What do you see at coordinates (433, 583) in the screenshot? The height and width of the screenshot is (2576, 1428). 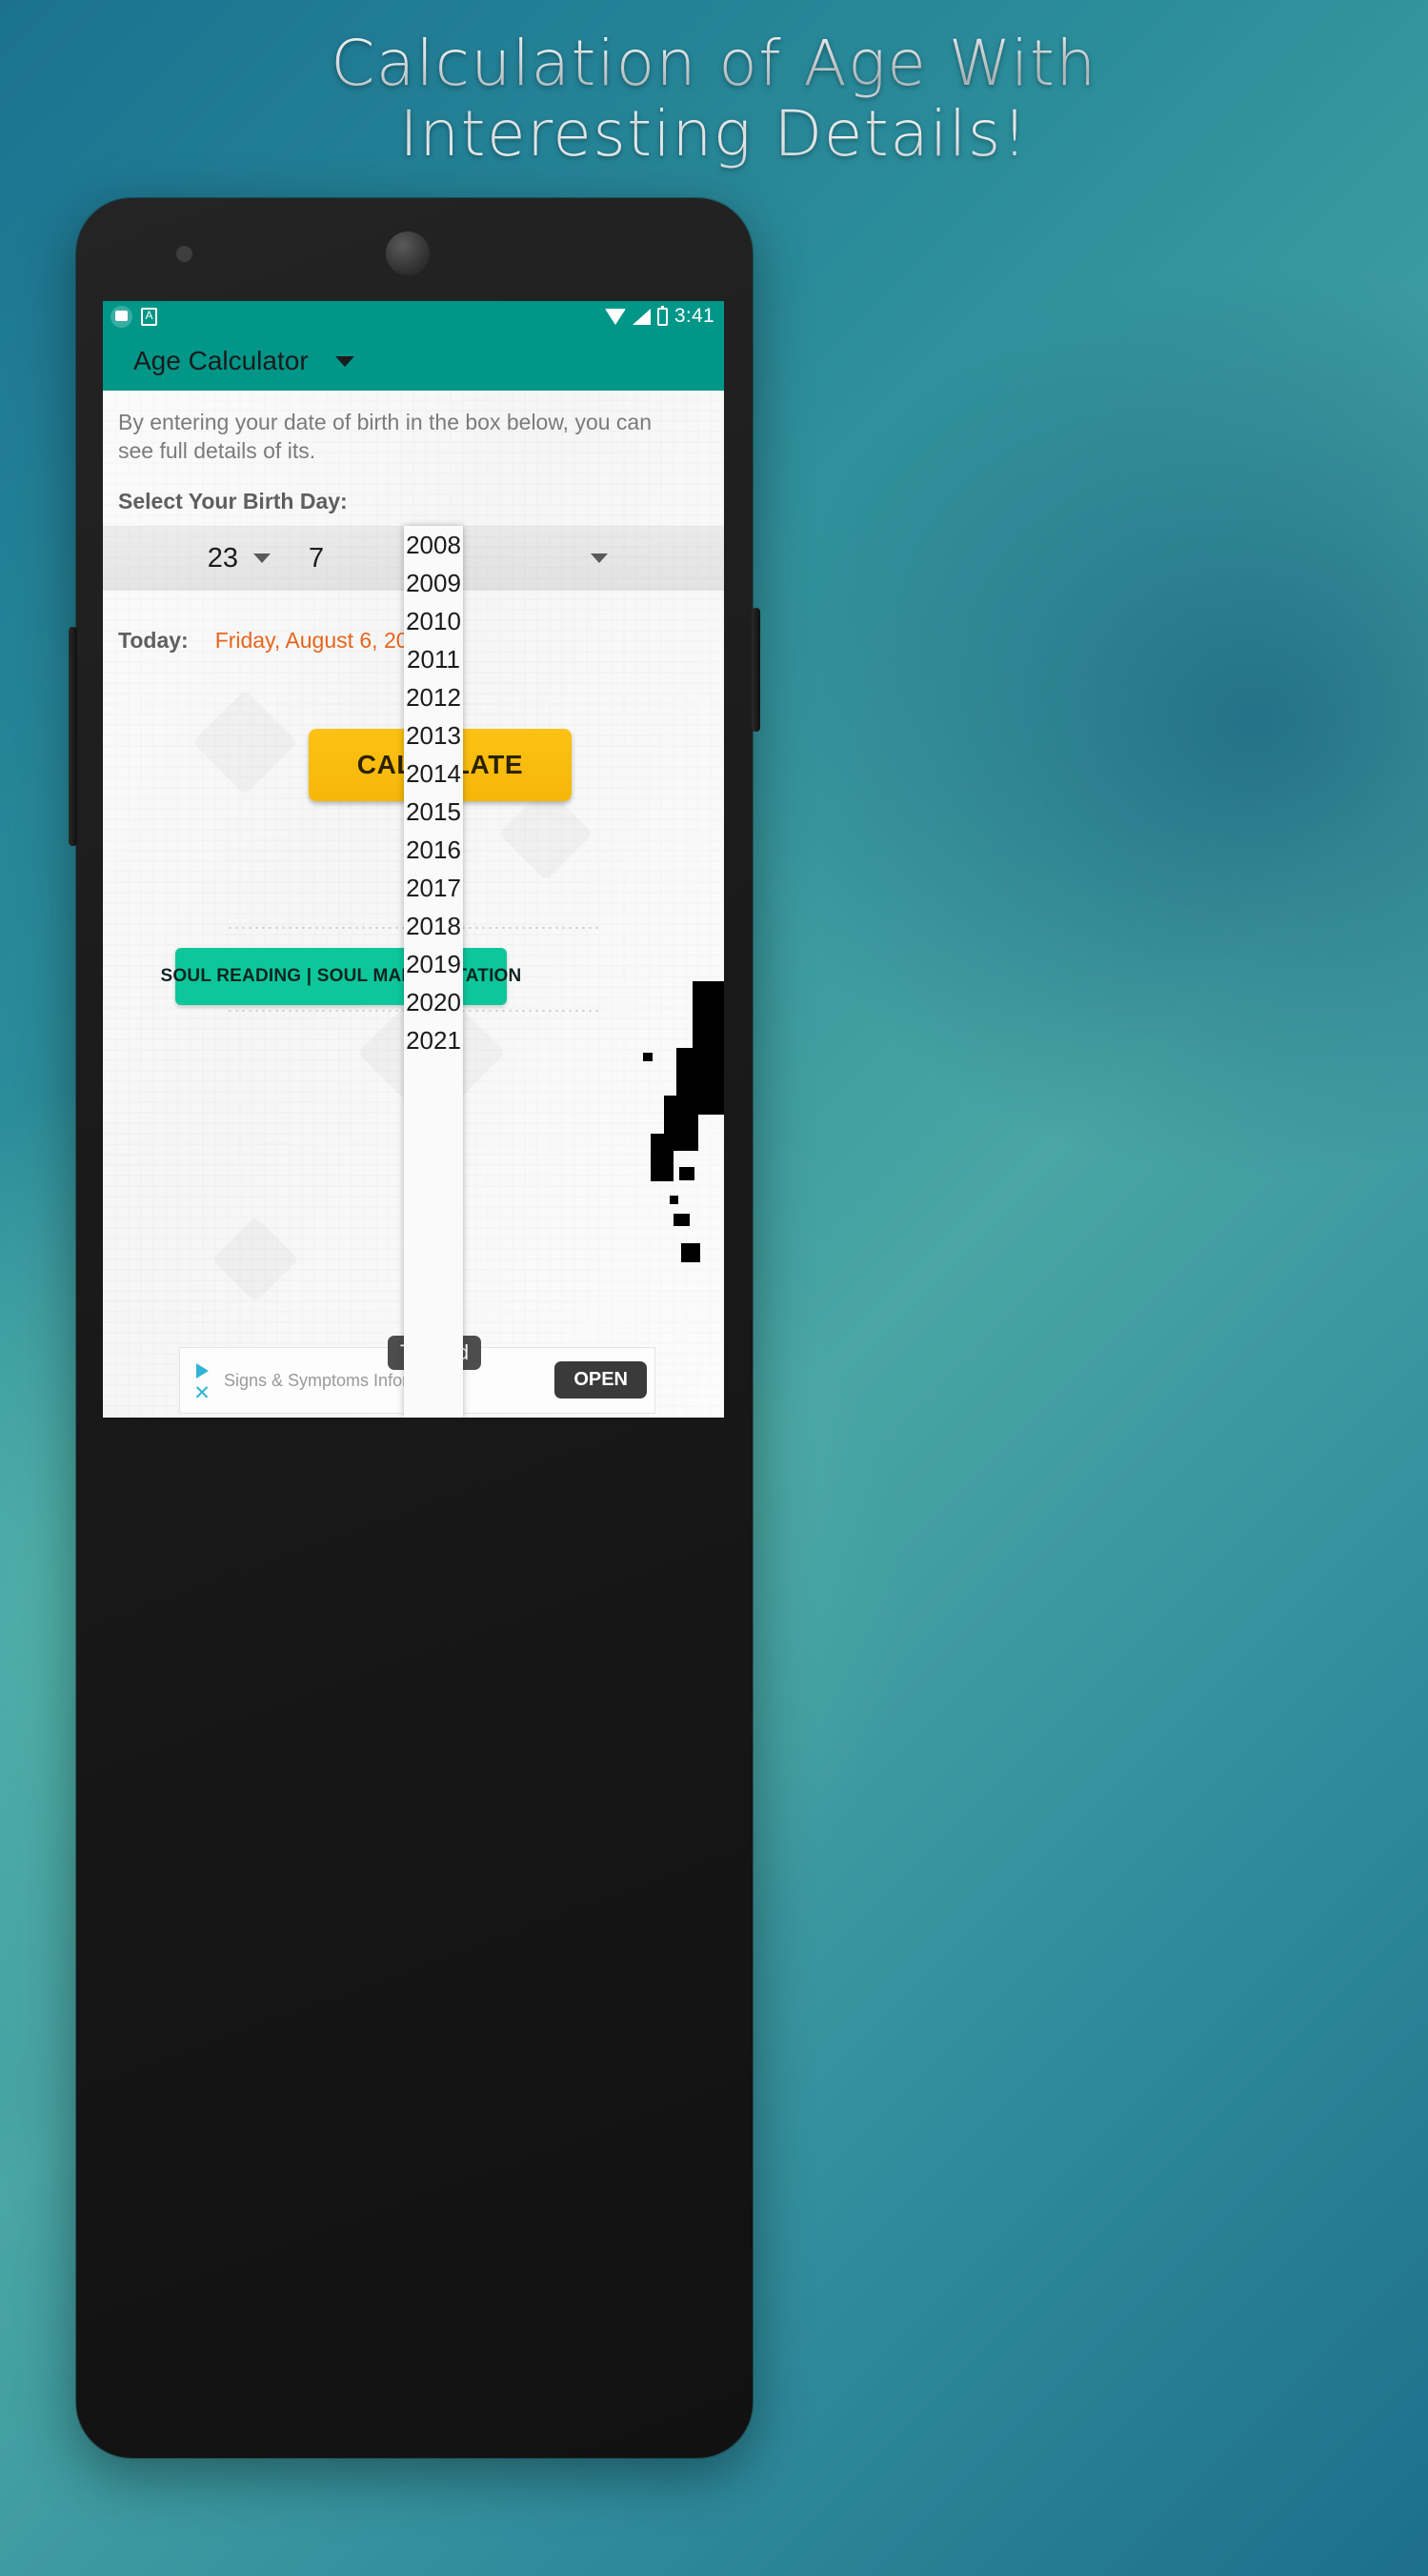 I see `year-option: 2009` at bounding box center [433, 583].